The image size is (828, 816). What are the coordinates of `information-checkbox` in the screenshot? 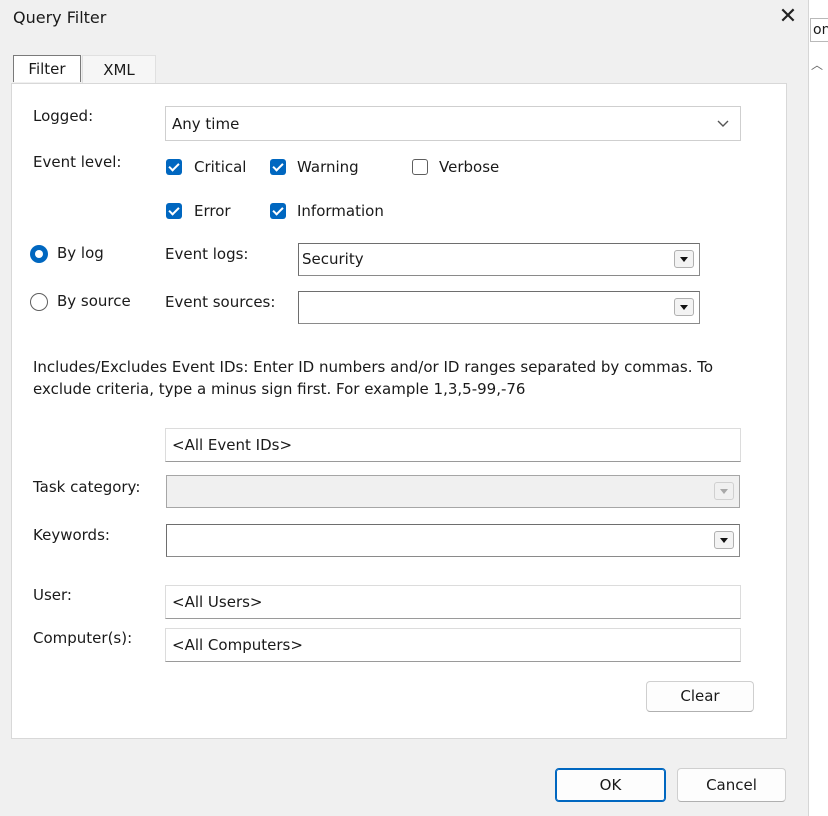 It's located at (278, 211).